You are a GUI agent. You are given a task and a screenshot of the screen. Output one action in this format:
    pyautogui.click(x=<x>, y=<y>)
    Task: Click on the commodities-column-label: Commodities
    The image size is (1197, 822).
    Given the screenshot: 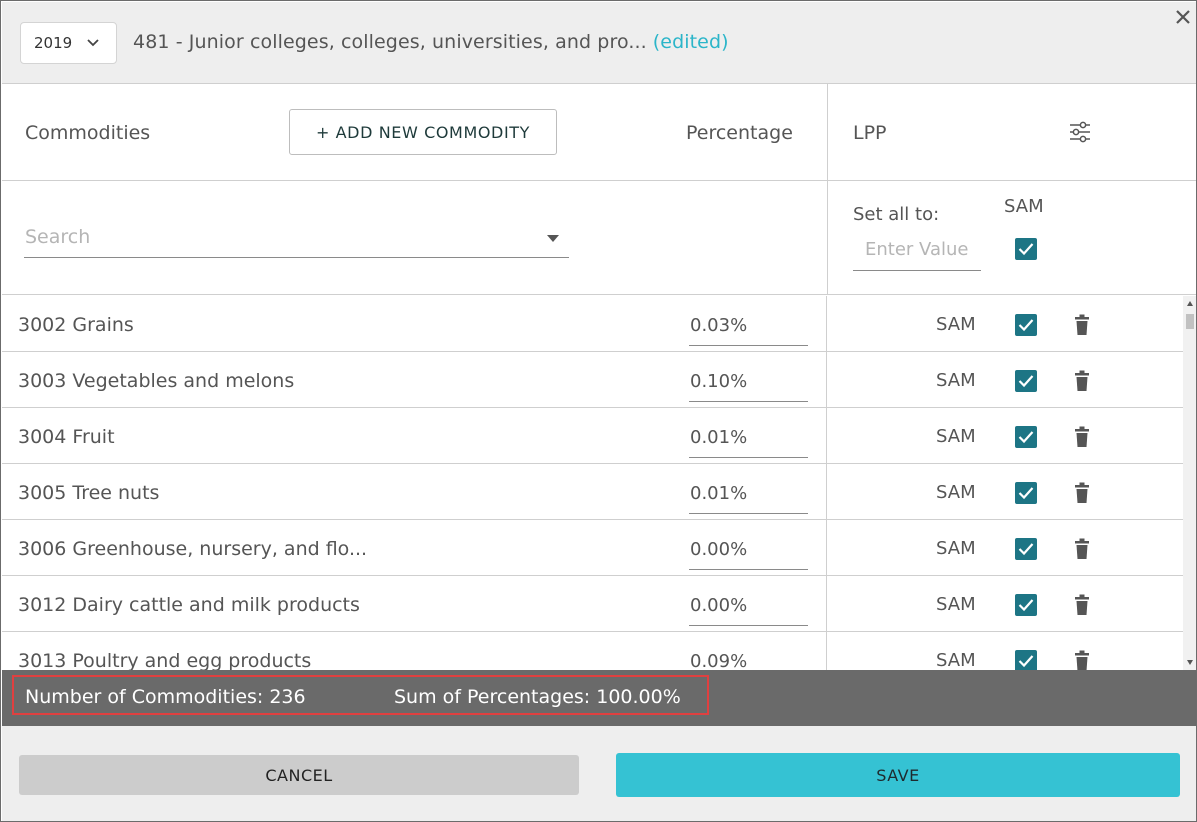 What is the action you would take?
    pyautogui.click(x=88, y=133)
    